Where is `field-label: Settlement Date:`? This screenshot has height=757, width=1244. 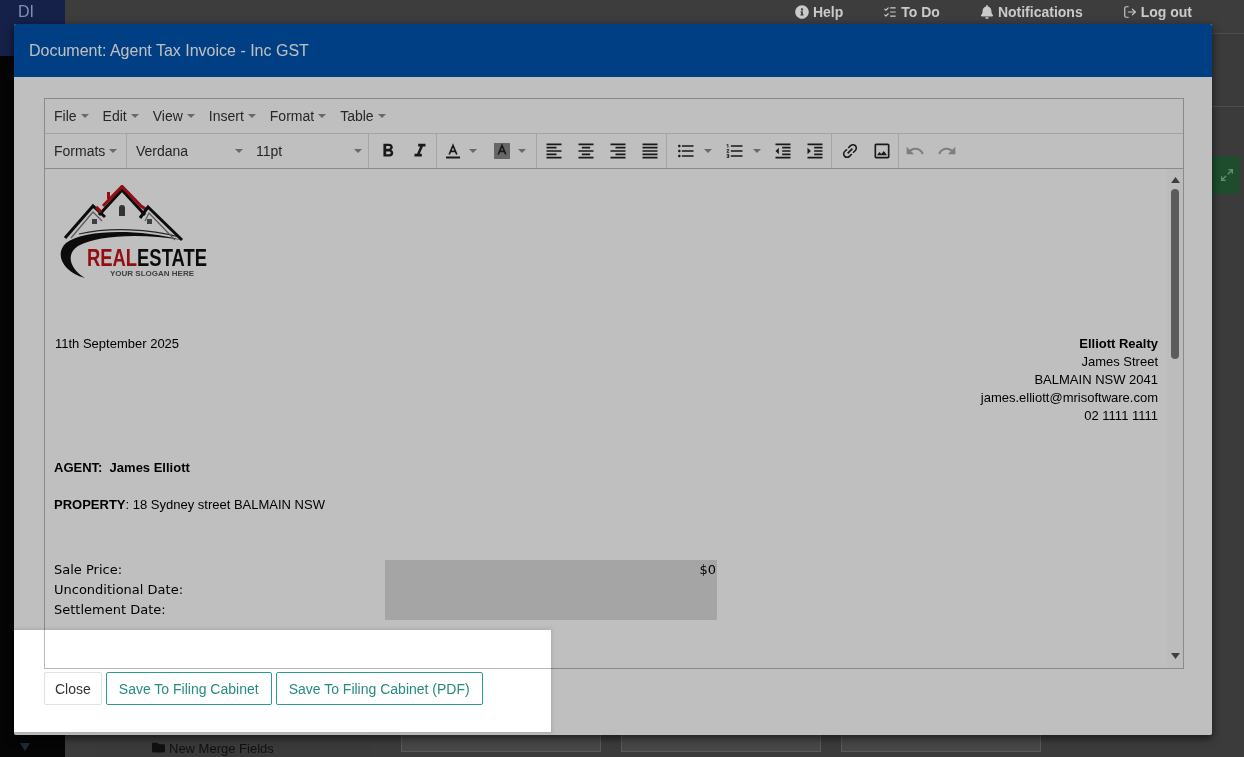
field-label: Settlement Date: is located at coordinates (110, 610).